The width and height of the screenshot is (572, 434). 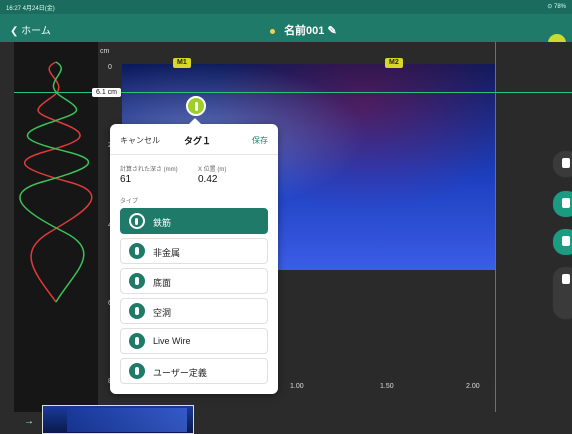 I want to click on pause-icon, so click(x=566, y=203).